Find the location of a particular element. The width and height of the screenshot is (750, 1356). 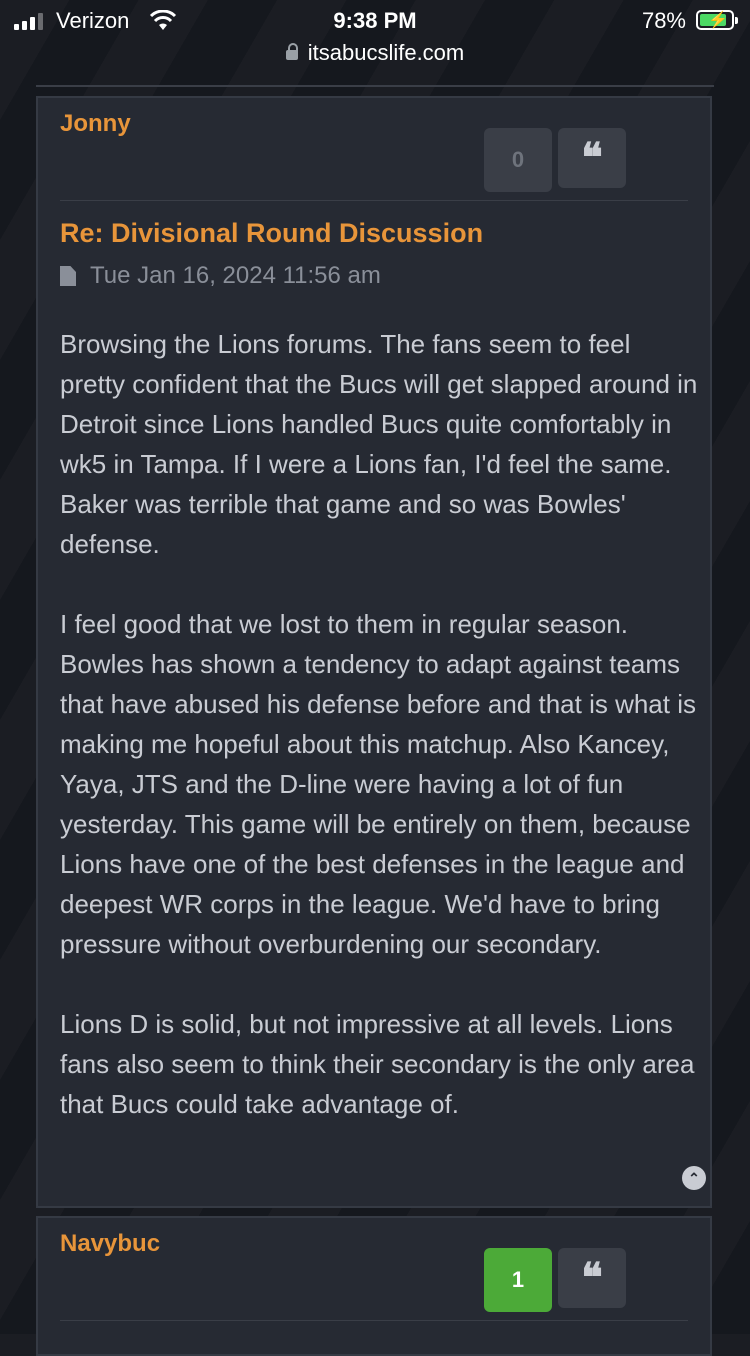

status-bar: Verizon 9:38 PM 78% ⚡ itsabucslife.com is located at coordinates (375, 32).